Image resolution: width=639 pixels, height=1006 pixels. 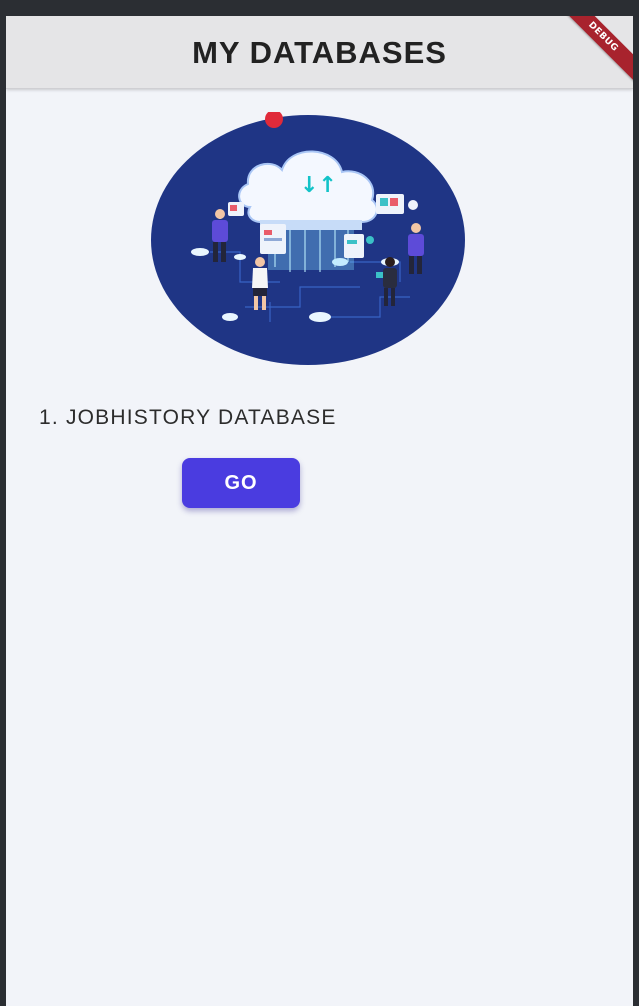 I want to click on page-title: MY DATABASES, so click(x=319, y=52).